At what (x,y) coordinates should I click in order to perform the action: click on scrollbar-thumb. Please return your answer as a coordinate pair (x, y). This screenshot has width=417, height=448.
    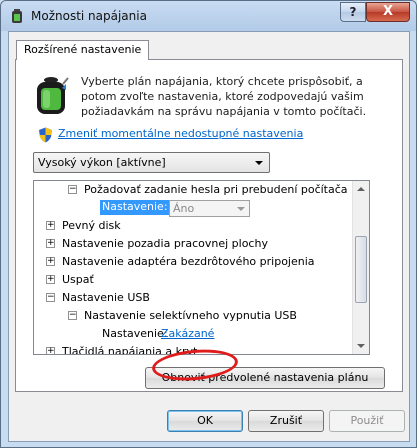
    Looking at the image, I should click on (361, 269).